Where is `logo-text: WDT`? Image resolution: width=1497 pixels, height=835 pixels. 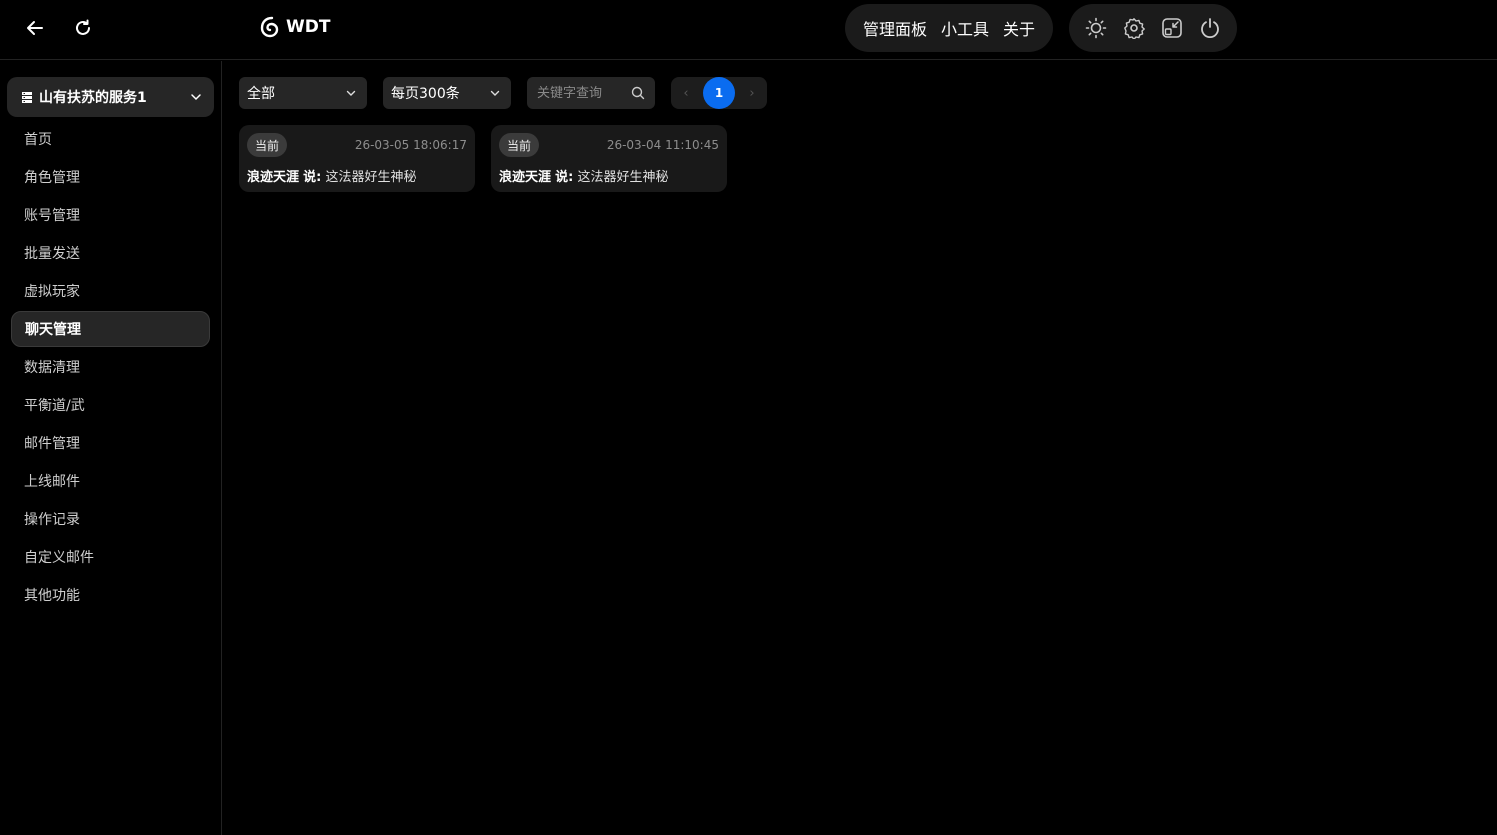 logo-text: WDT is located at coordinates (308, 27).